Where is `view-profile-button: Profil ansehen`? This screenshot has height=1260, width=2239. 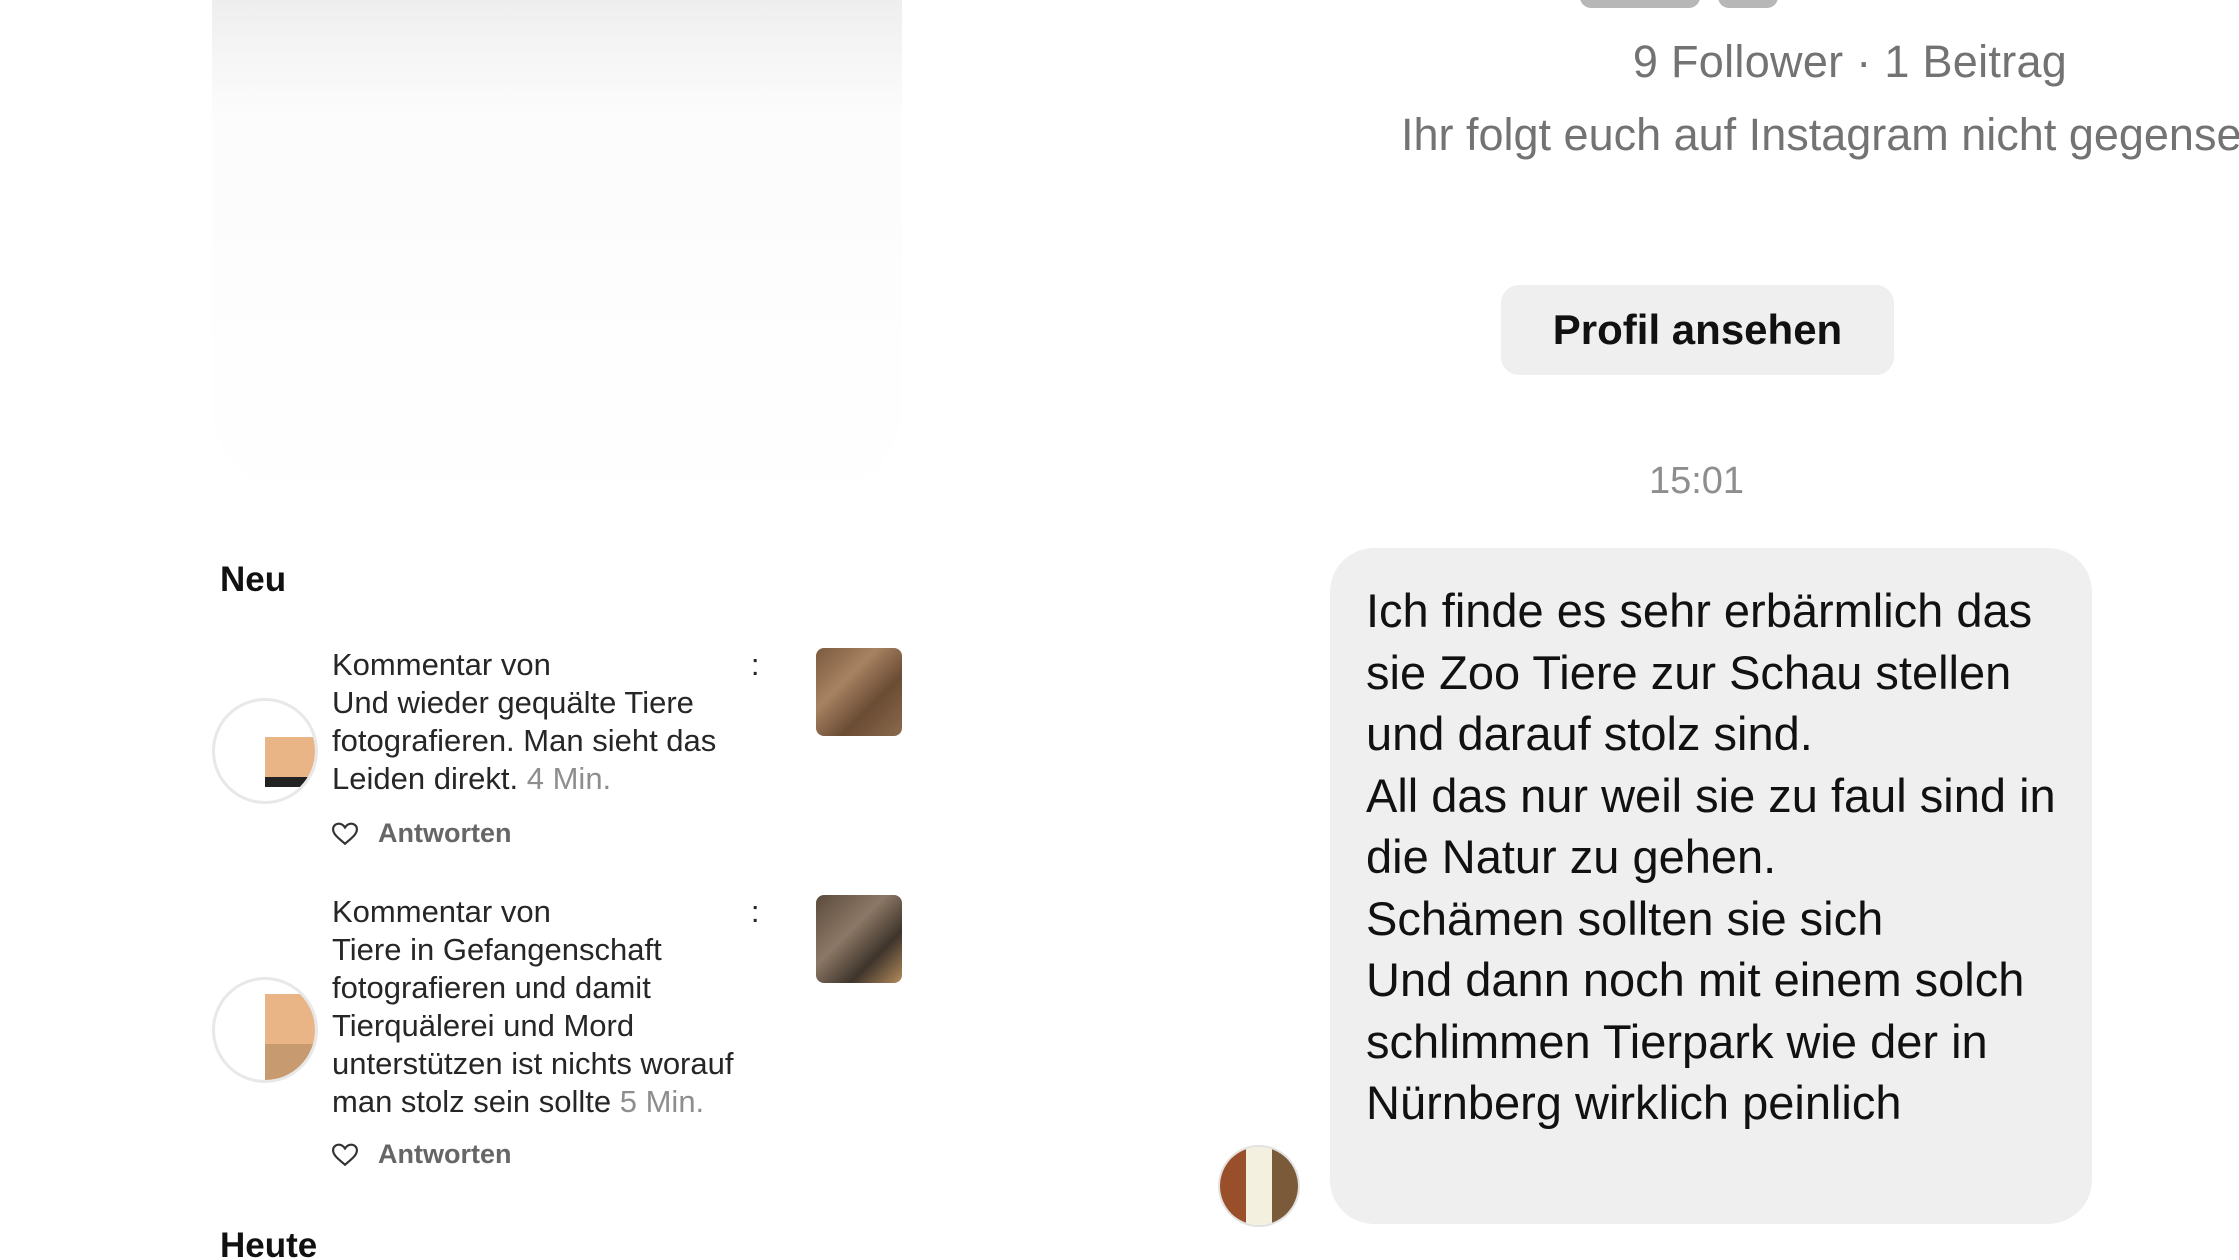
view-profile-button: Profil ansehen is located at coordinates (1697, 330).